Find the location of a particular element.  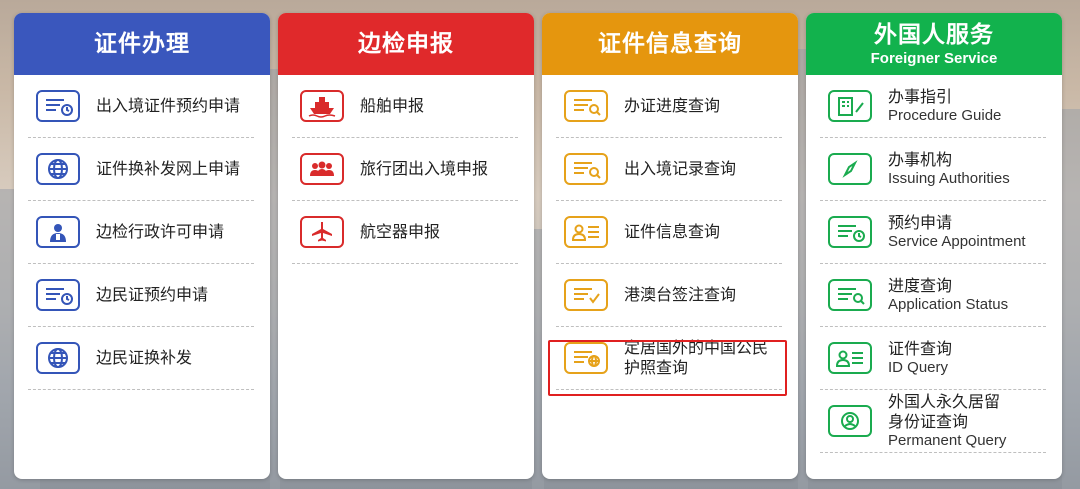

menu-item-renewal-online: 证件换补发网上申请 is located at coordinates (141, 169).